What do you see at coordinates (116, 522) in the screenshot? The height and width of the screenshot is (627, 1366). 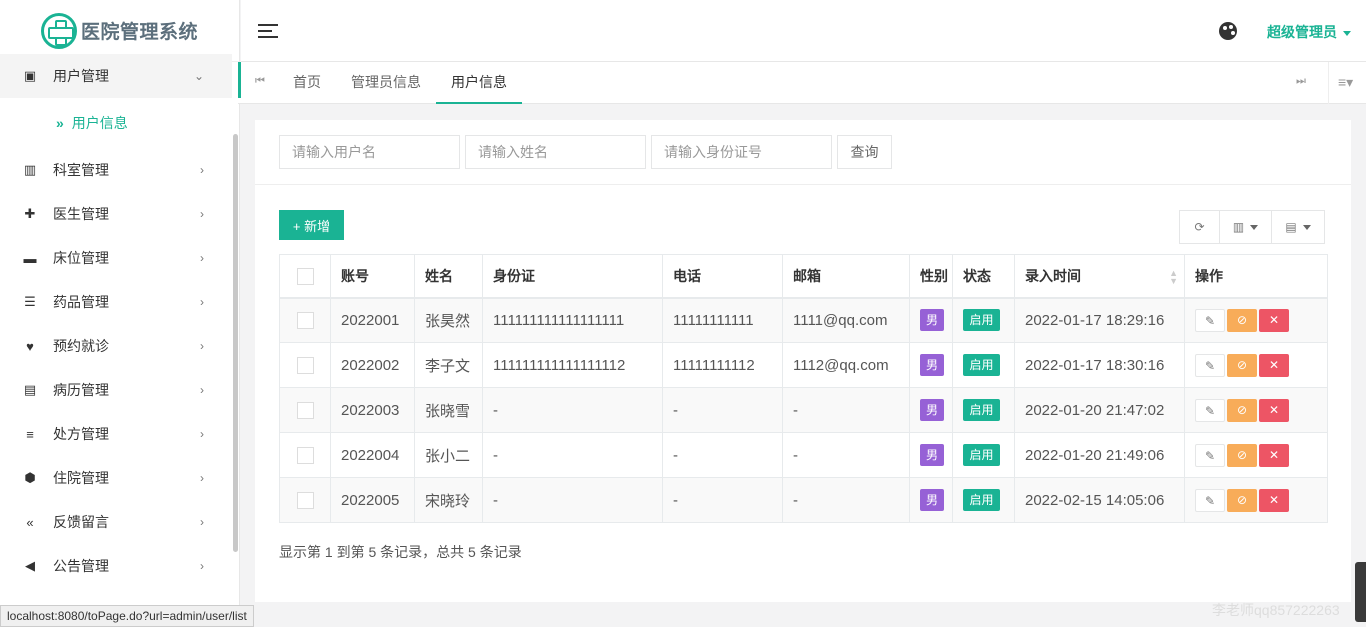 I see `sidebar-item-feedback: « 反馈留言 ›` at bounding box center [116, 522].